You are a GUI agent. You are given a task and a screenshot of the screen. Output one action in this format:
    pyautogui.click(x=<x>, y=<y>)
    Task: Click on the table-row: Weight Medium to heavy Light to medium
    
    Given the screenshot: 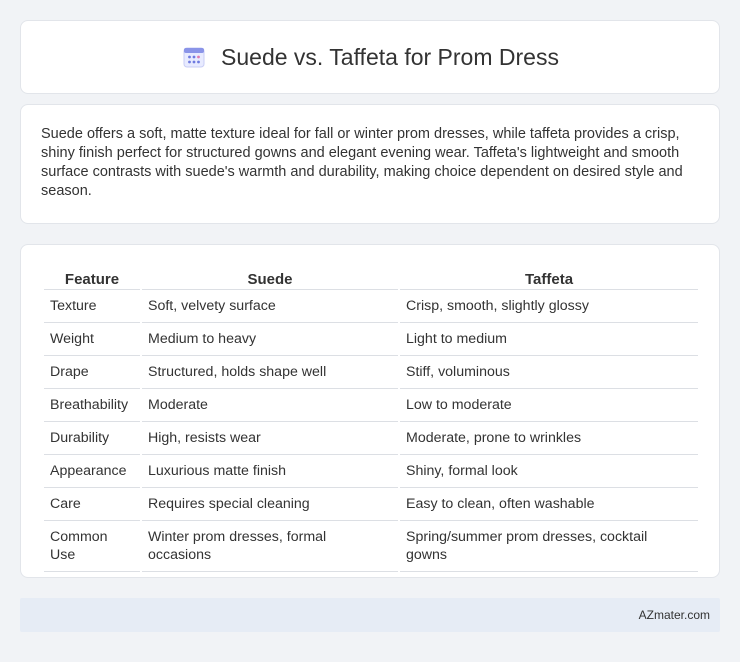 What is the action you would take?
    pyautogui.click(x=371, y=339)
    